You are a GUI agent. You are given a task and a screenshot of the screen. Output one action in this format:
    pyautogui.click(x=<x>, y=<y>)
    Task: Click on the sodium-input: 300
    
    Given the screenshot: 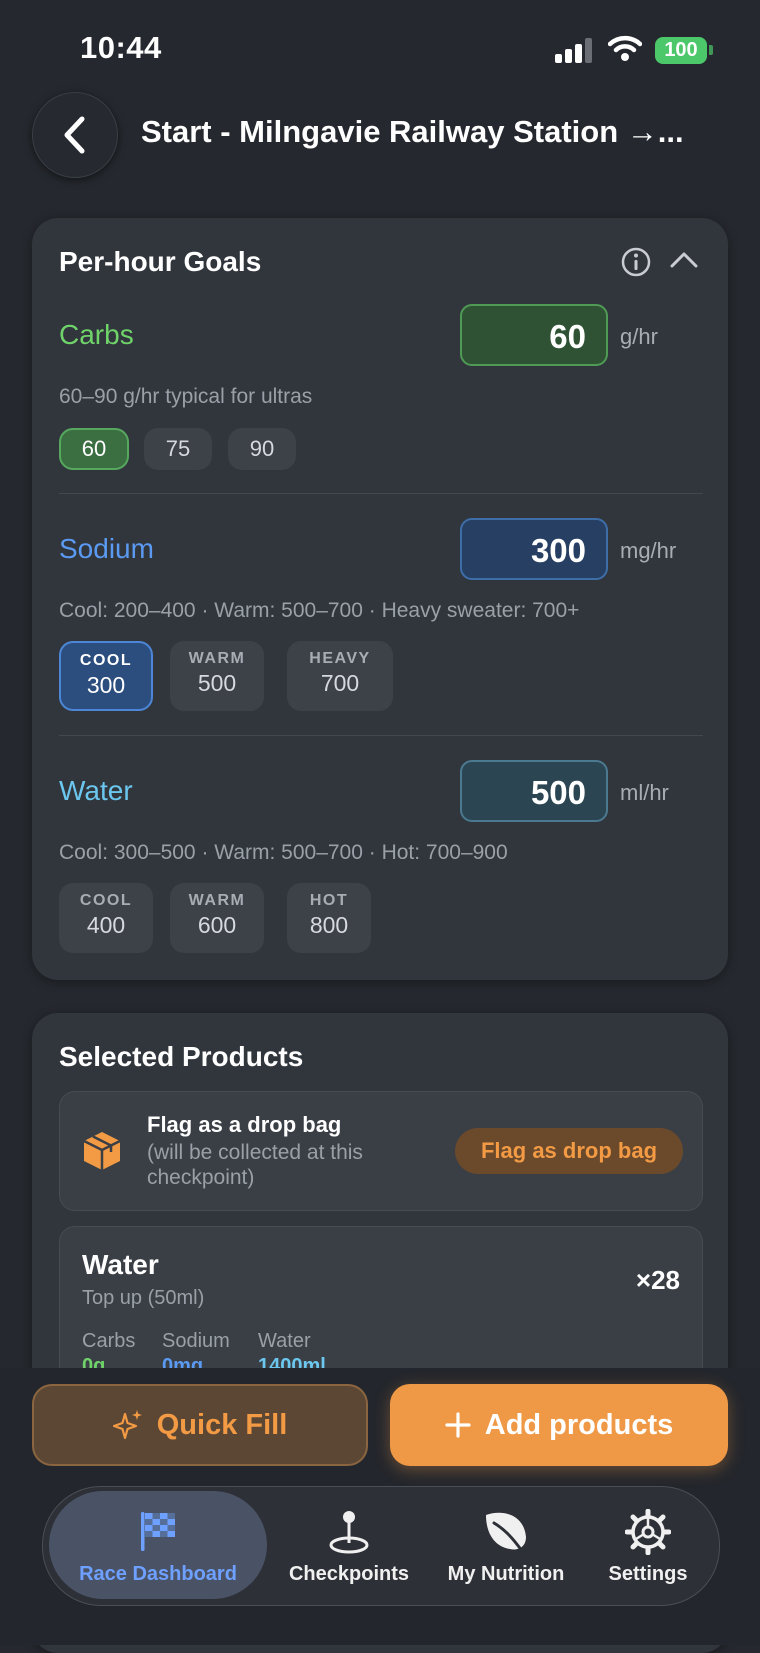 What is the action you would take?
    pyautogui.click(x=534, y=549)
    